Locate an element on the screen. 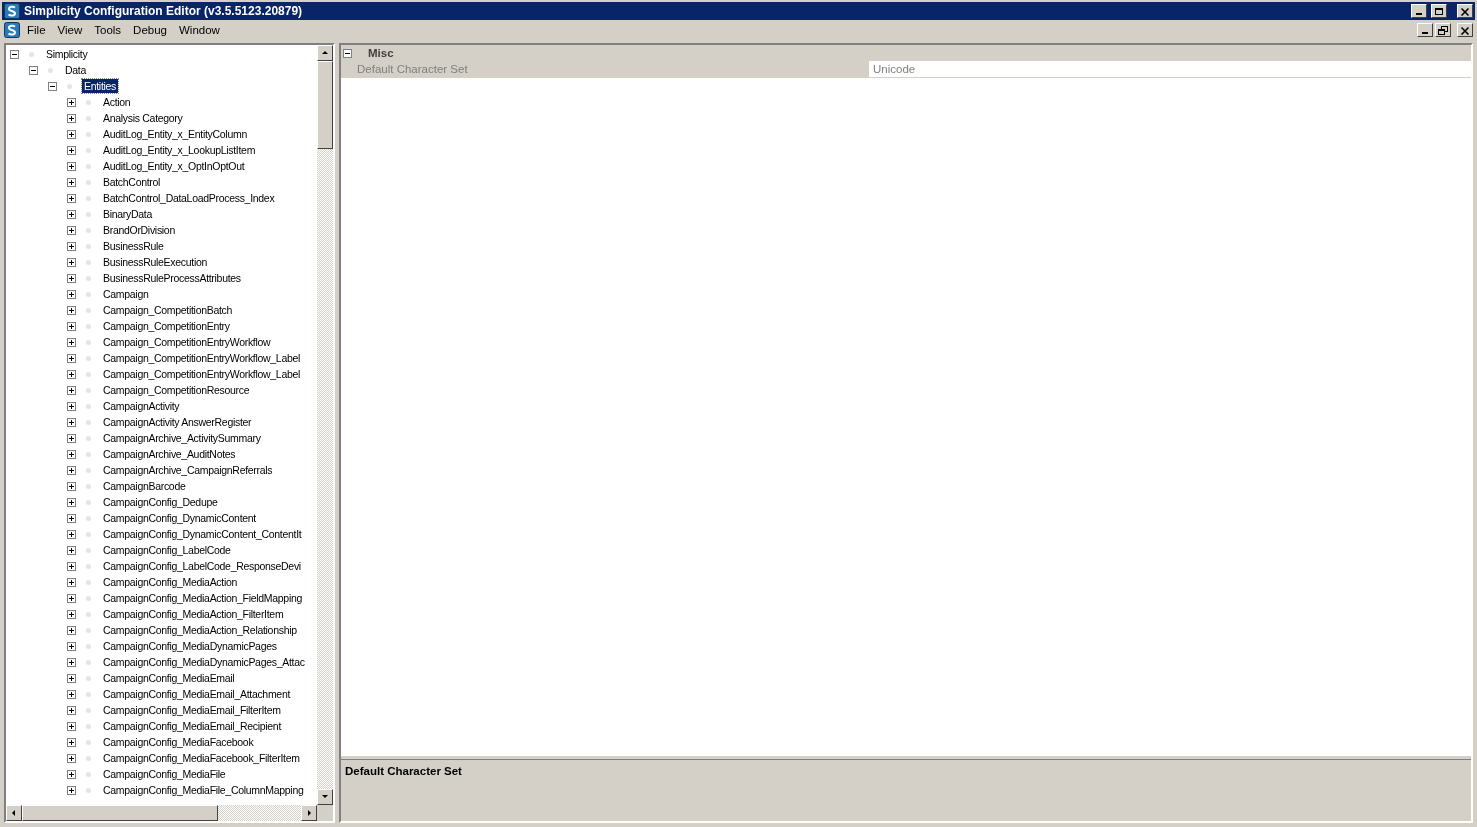 The image size is (1477, 827). tree-item: BusinessRule is located at coordinates (133, 246).